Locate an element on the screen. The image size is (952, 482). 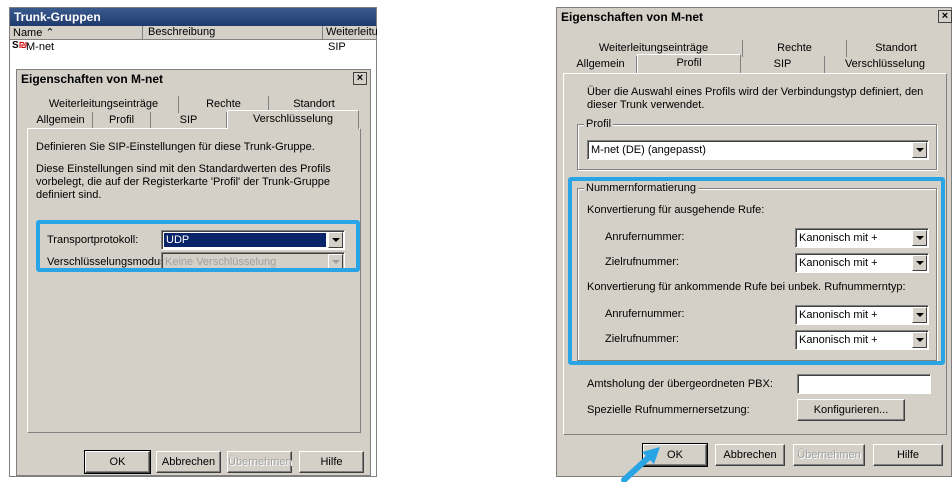
col-name-header: Name ⌃ is located at coordinates (34, 32).